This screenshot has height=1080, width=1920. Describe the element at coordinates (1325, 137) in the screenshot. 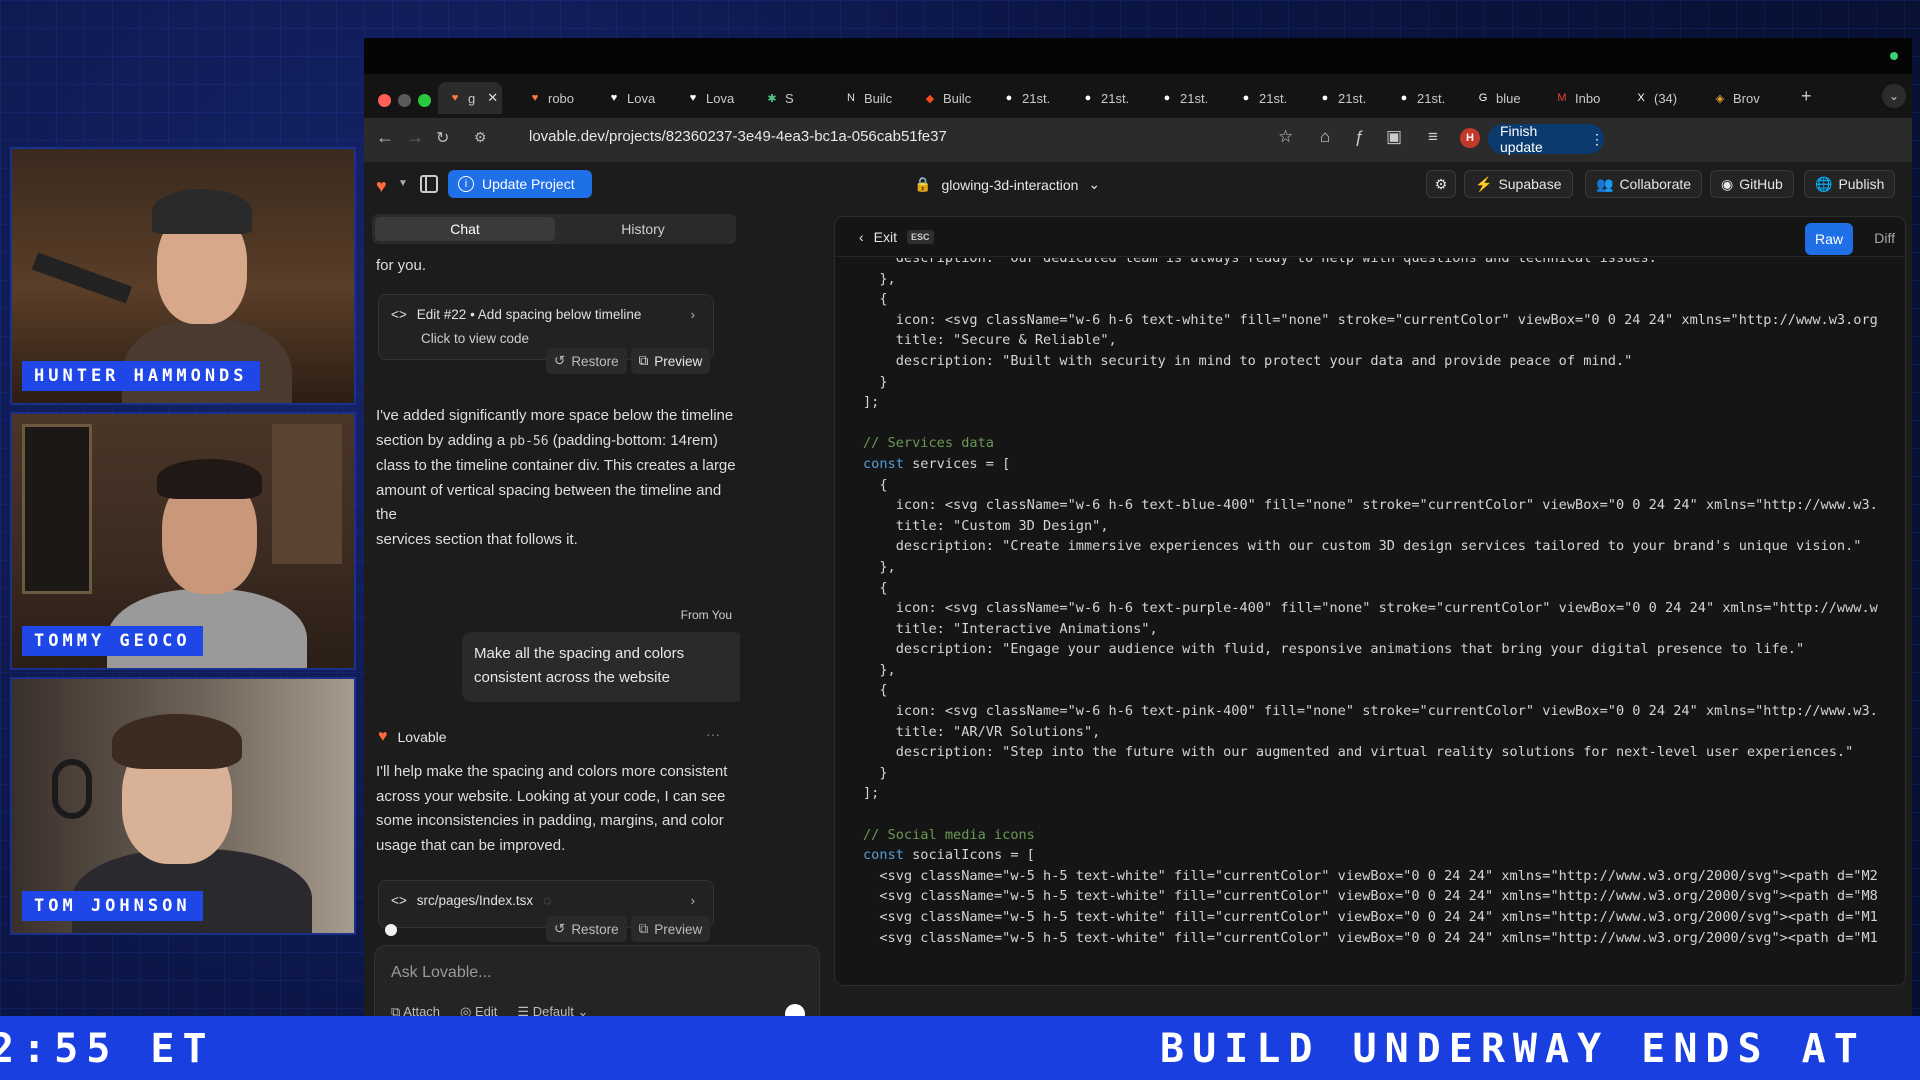

I see `extension-icon: ⌂` at that location.